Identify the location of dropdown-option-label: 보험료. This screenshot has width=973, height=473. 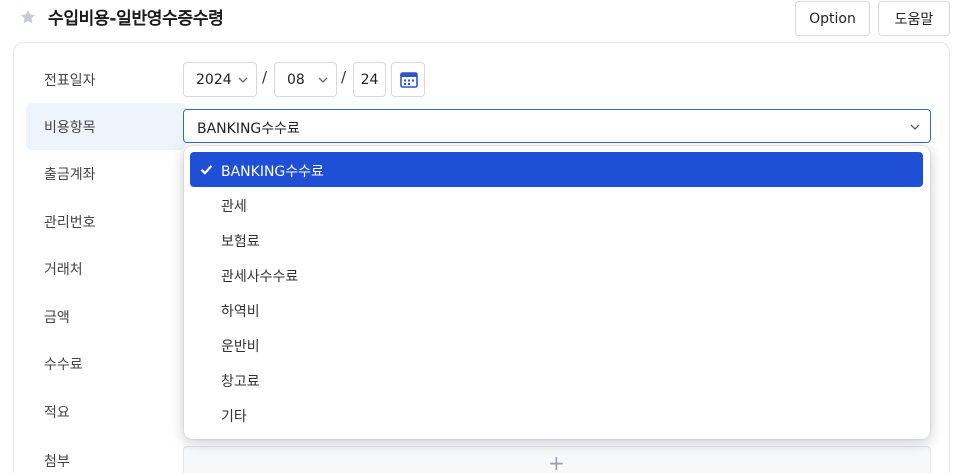
(240, 242).